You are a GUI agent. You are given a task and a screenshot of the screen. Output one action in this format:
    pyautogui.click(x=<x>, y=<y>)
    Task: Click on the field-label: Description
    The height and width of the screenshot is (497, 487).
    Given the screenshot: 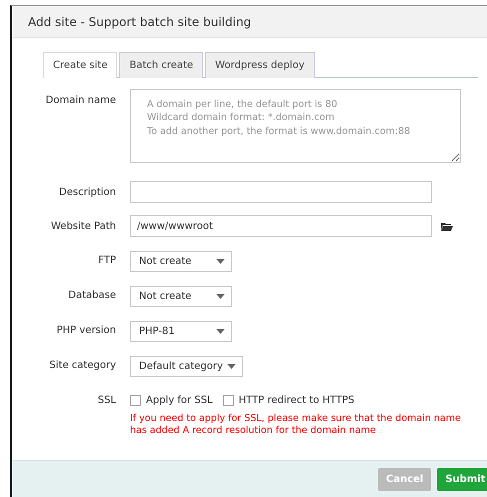 What is the action you would take?
    pyautogui.click(x=87, y=192)
    